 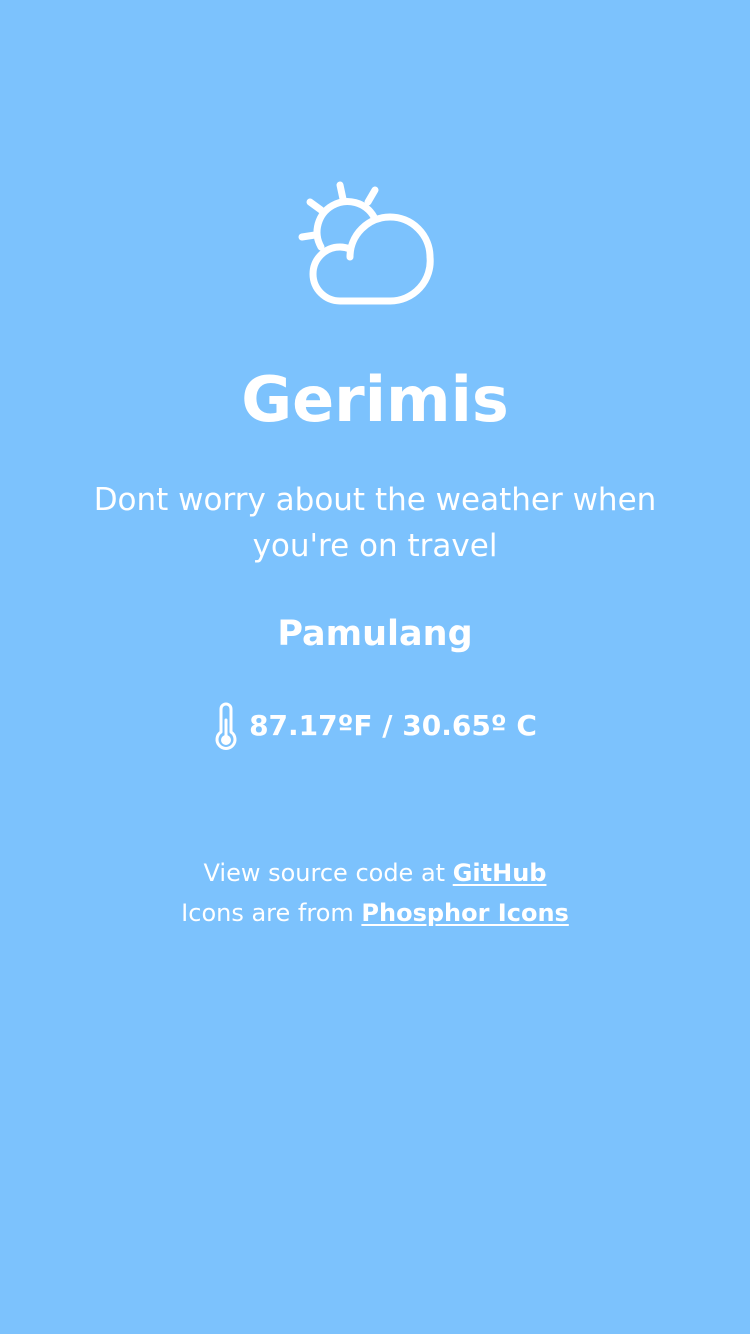 What do you see at coordinates (464, 913) in the screenshot?
I see `phosphor-icons-link: Phosphor Icons` at bounding box center [464, 913].